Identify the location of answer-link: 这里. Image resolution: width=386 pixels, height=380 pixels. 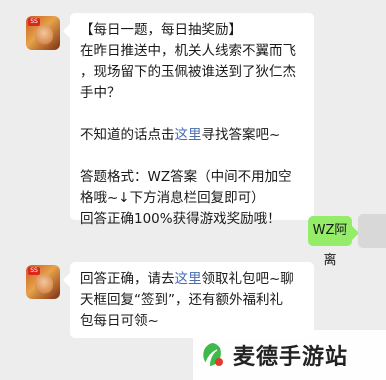
(188, 135).